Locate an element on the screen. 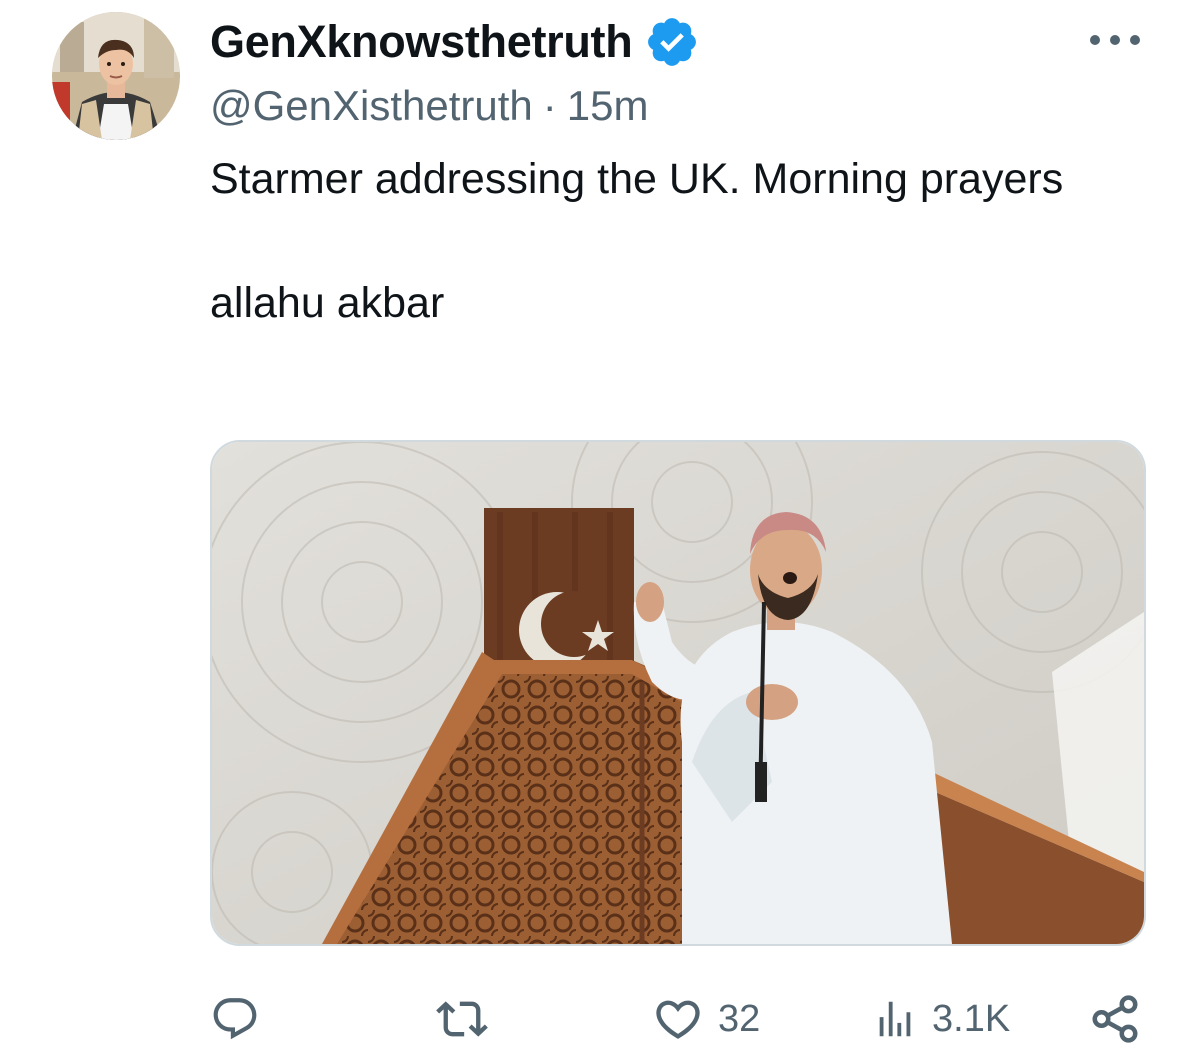  repost-button is located at coordinates (469, 1019).